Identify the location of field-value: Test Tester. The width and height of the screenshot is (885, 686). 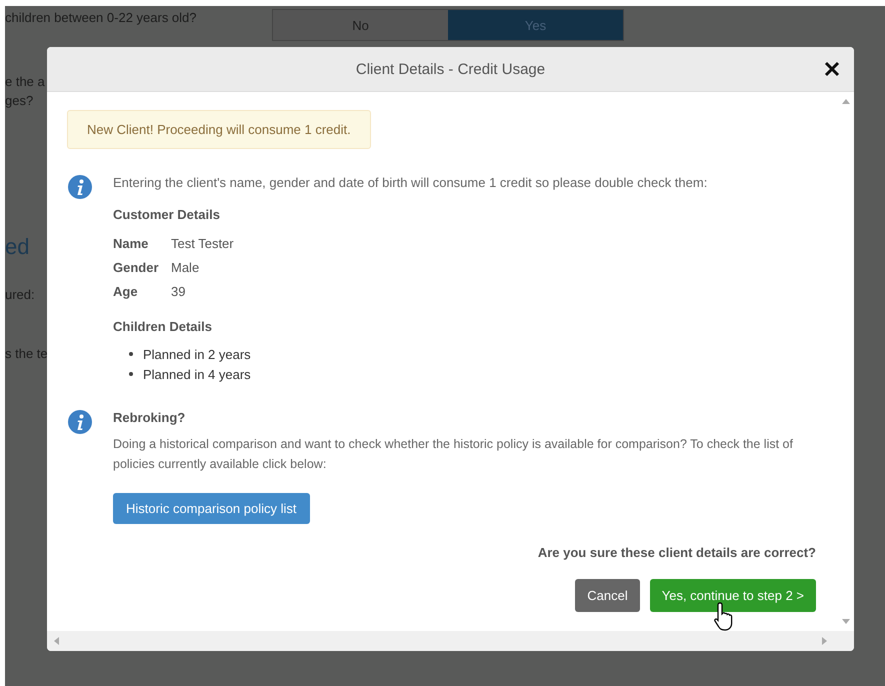
(202, 243).